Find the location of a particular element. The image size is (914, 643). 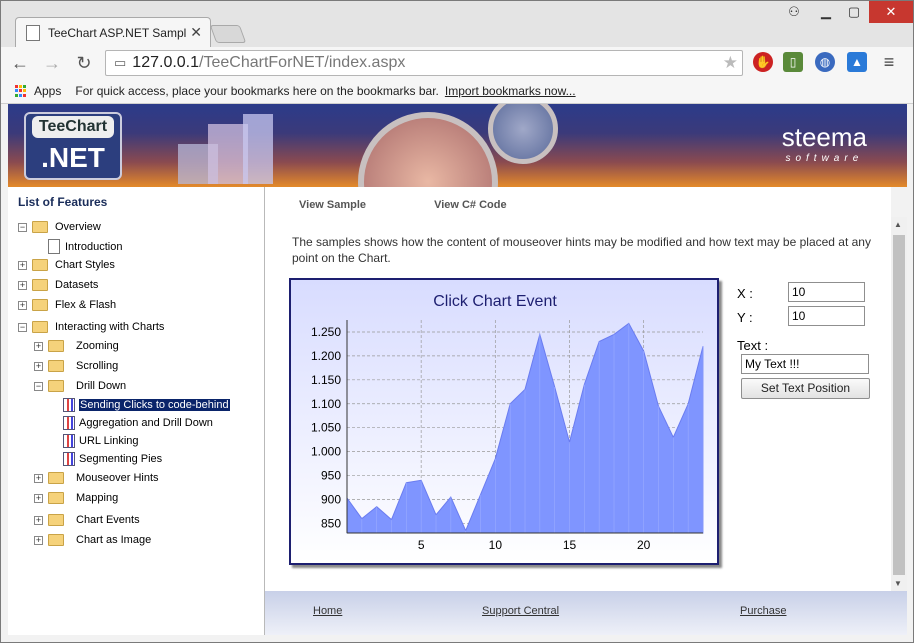

extension-icon: ▯ is located at coordinates (793, 62).